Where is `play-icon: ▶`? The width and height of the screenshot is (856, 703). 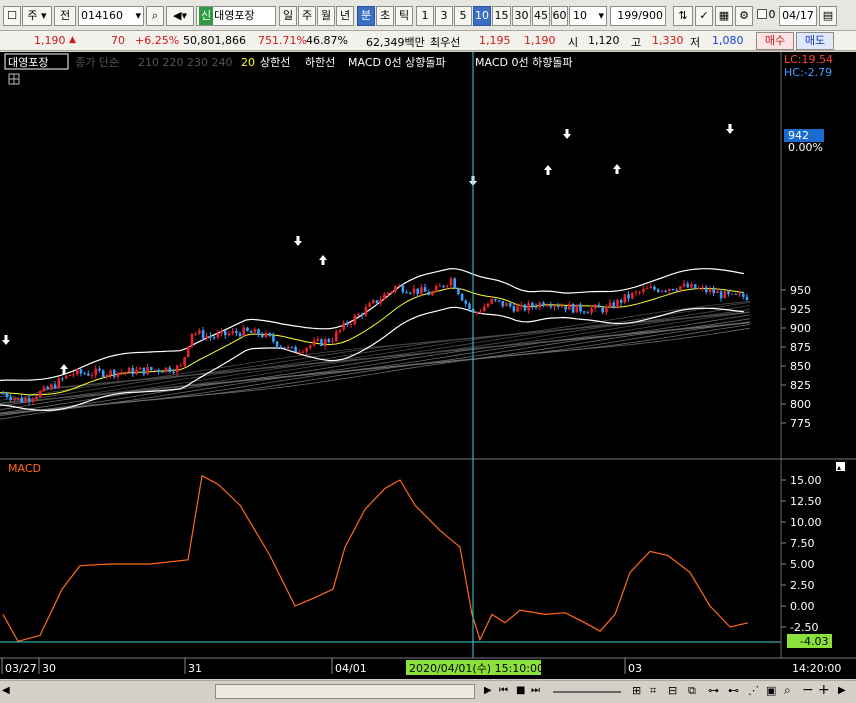
play-icon: ▶ is located at coordinates (488, 690).